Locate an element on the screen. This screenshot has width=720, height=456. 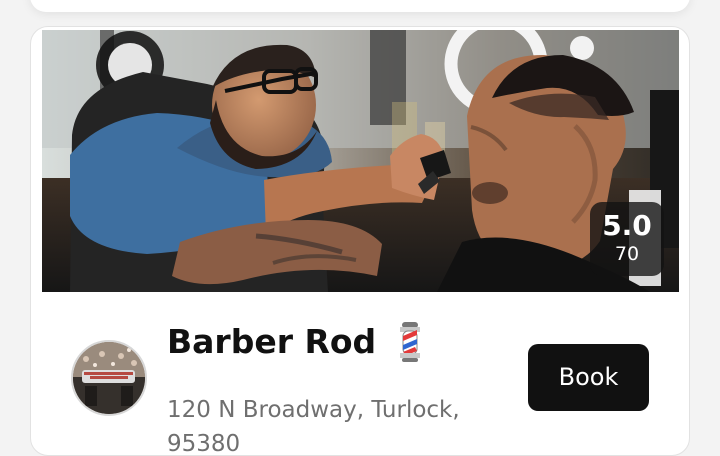
previous-card-edge is located at coordinates (360, 6).